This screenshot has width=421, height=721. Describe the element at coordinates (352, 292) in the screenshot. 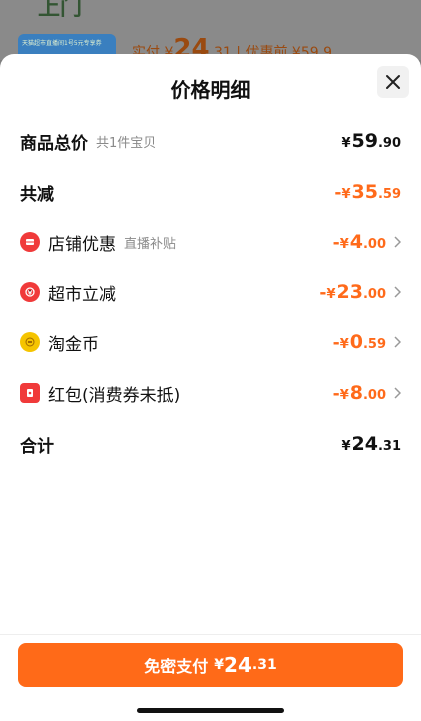

I see `row-amount: - ¥23.00` at that location.